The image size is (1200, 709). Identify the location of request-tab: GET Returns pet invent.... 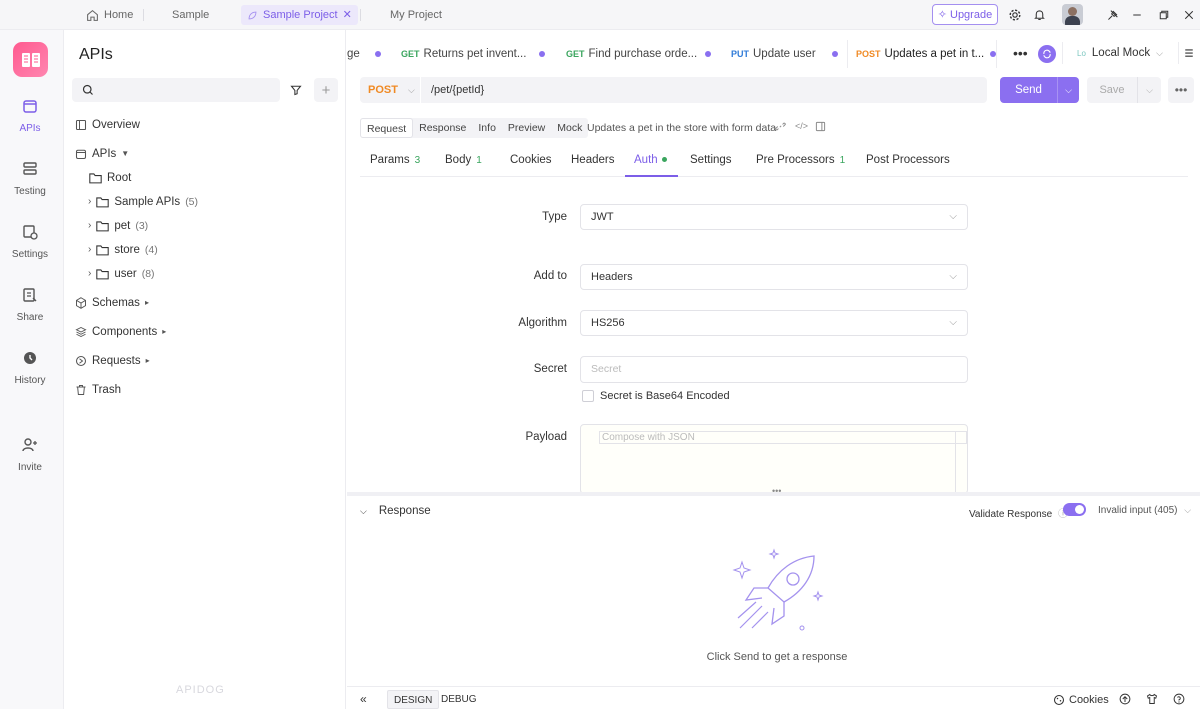
(465, 54).